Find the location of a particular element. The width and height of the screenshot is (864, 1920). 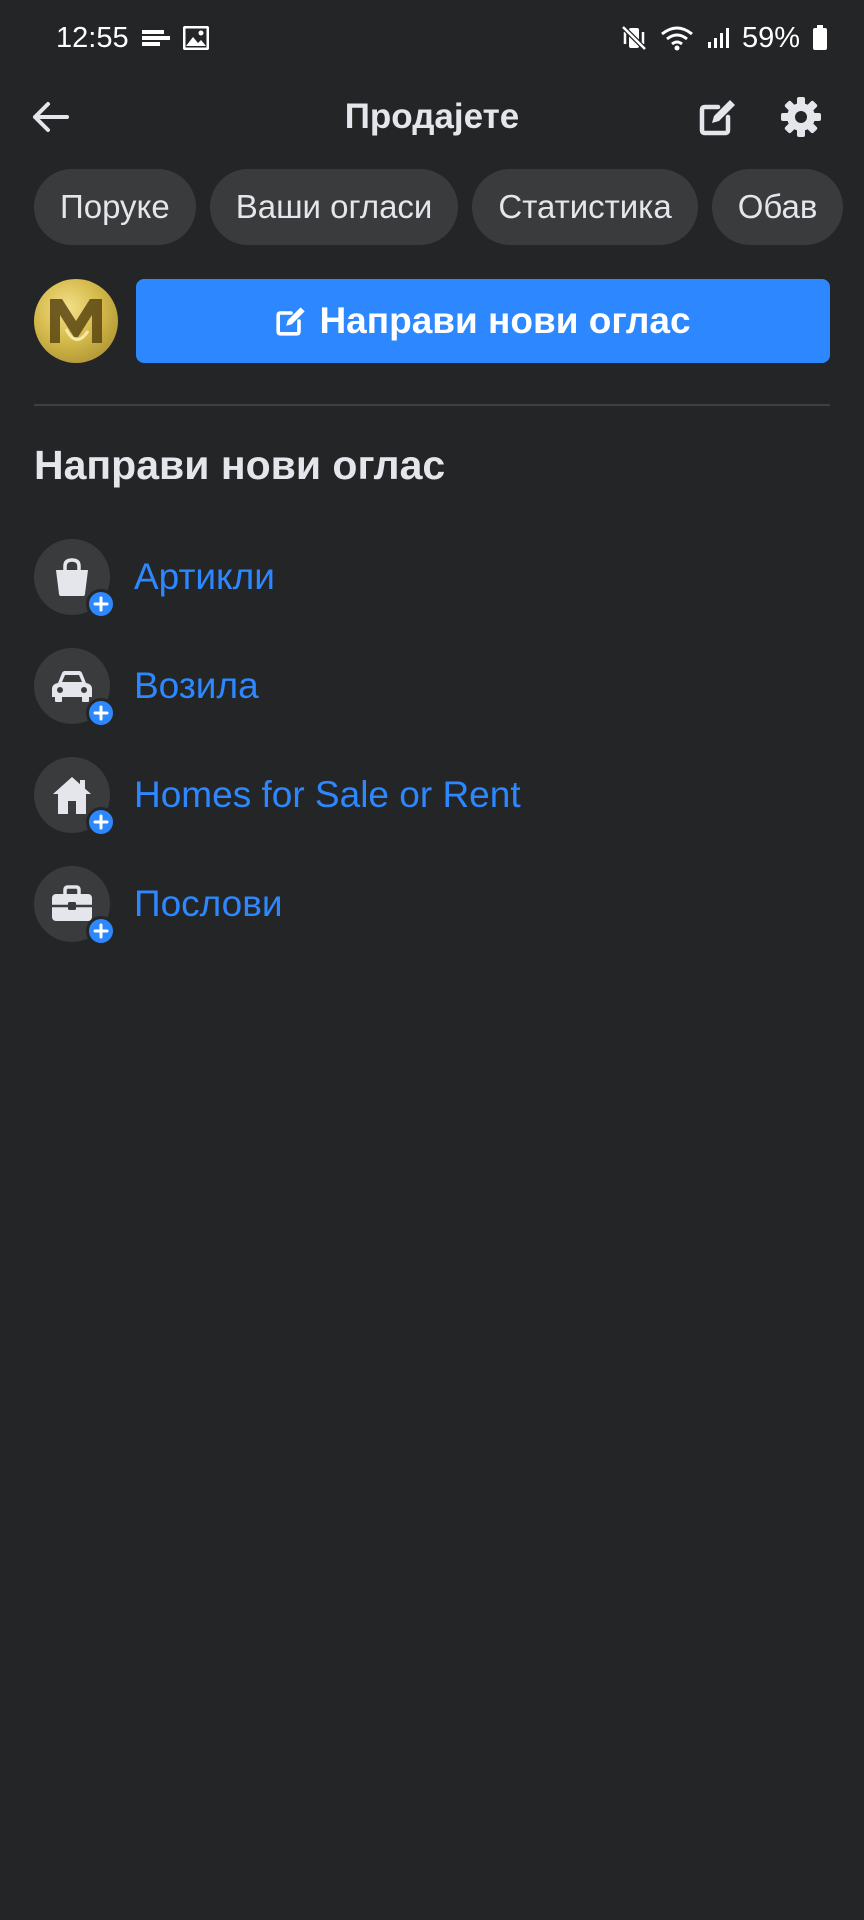

category-item-items: Артикли is located at coordinates (432, 576).